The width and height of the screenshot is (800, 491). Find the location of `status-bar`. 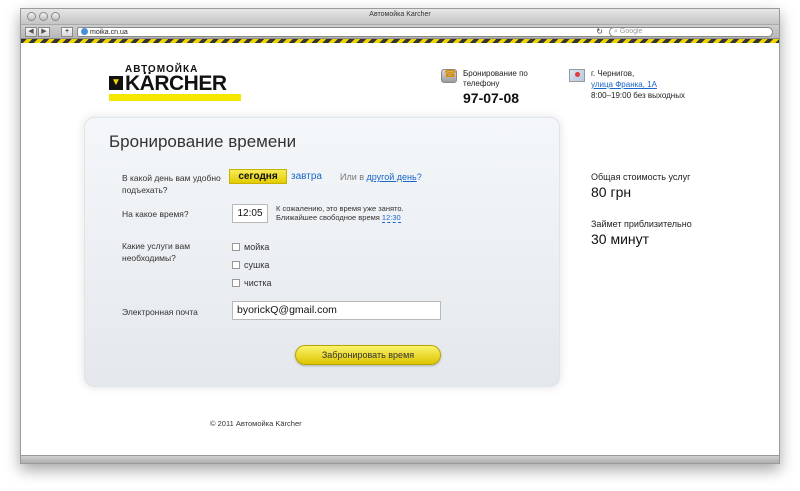

status-bar is located at coordinates (400, 459).